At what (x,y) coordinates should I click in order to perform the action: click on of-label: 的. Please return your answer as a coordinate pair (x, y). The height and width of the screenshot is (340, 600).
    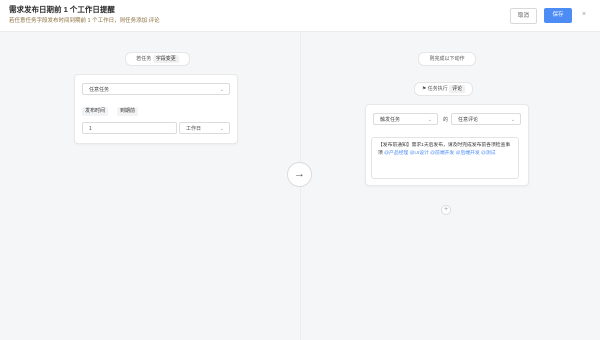
    Looking at the image, I should click on (446, 120).